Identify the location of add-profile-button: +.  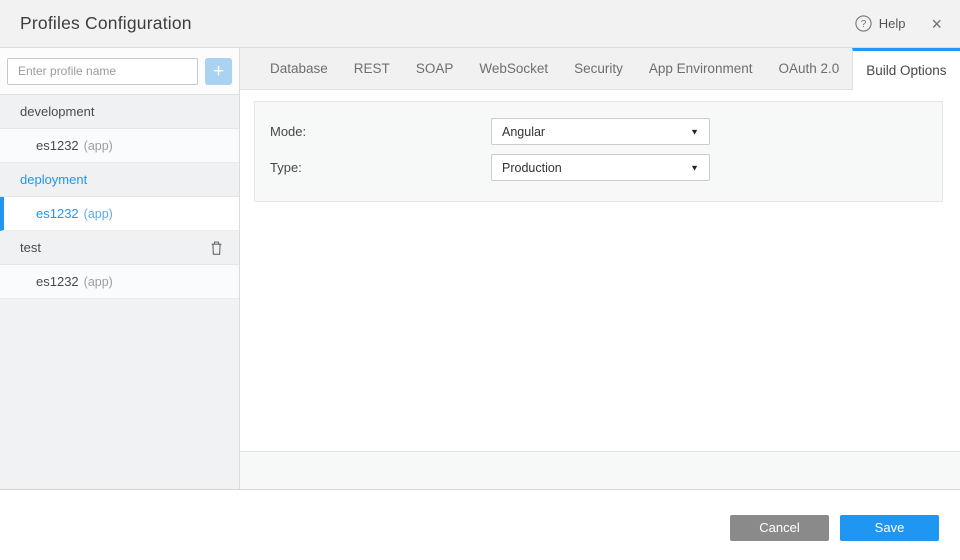
(218, 71).